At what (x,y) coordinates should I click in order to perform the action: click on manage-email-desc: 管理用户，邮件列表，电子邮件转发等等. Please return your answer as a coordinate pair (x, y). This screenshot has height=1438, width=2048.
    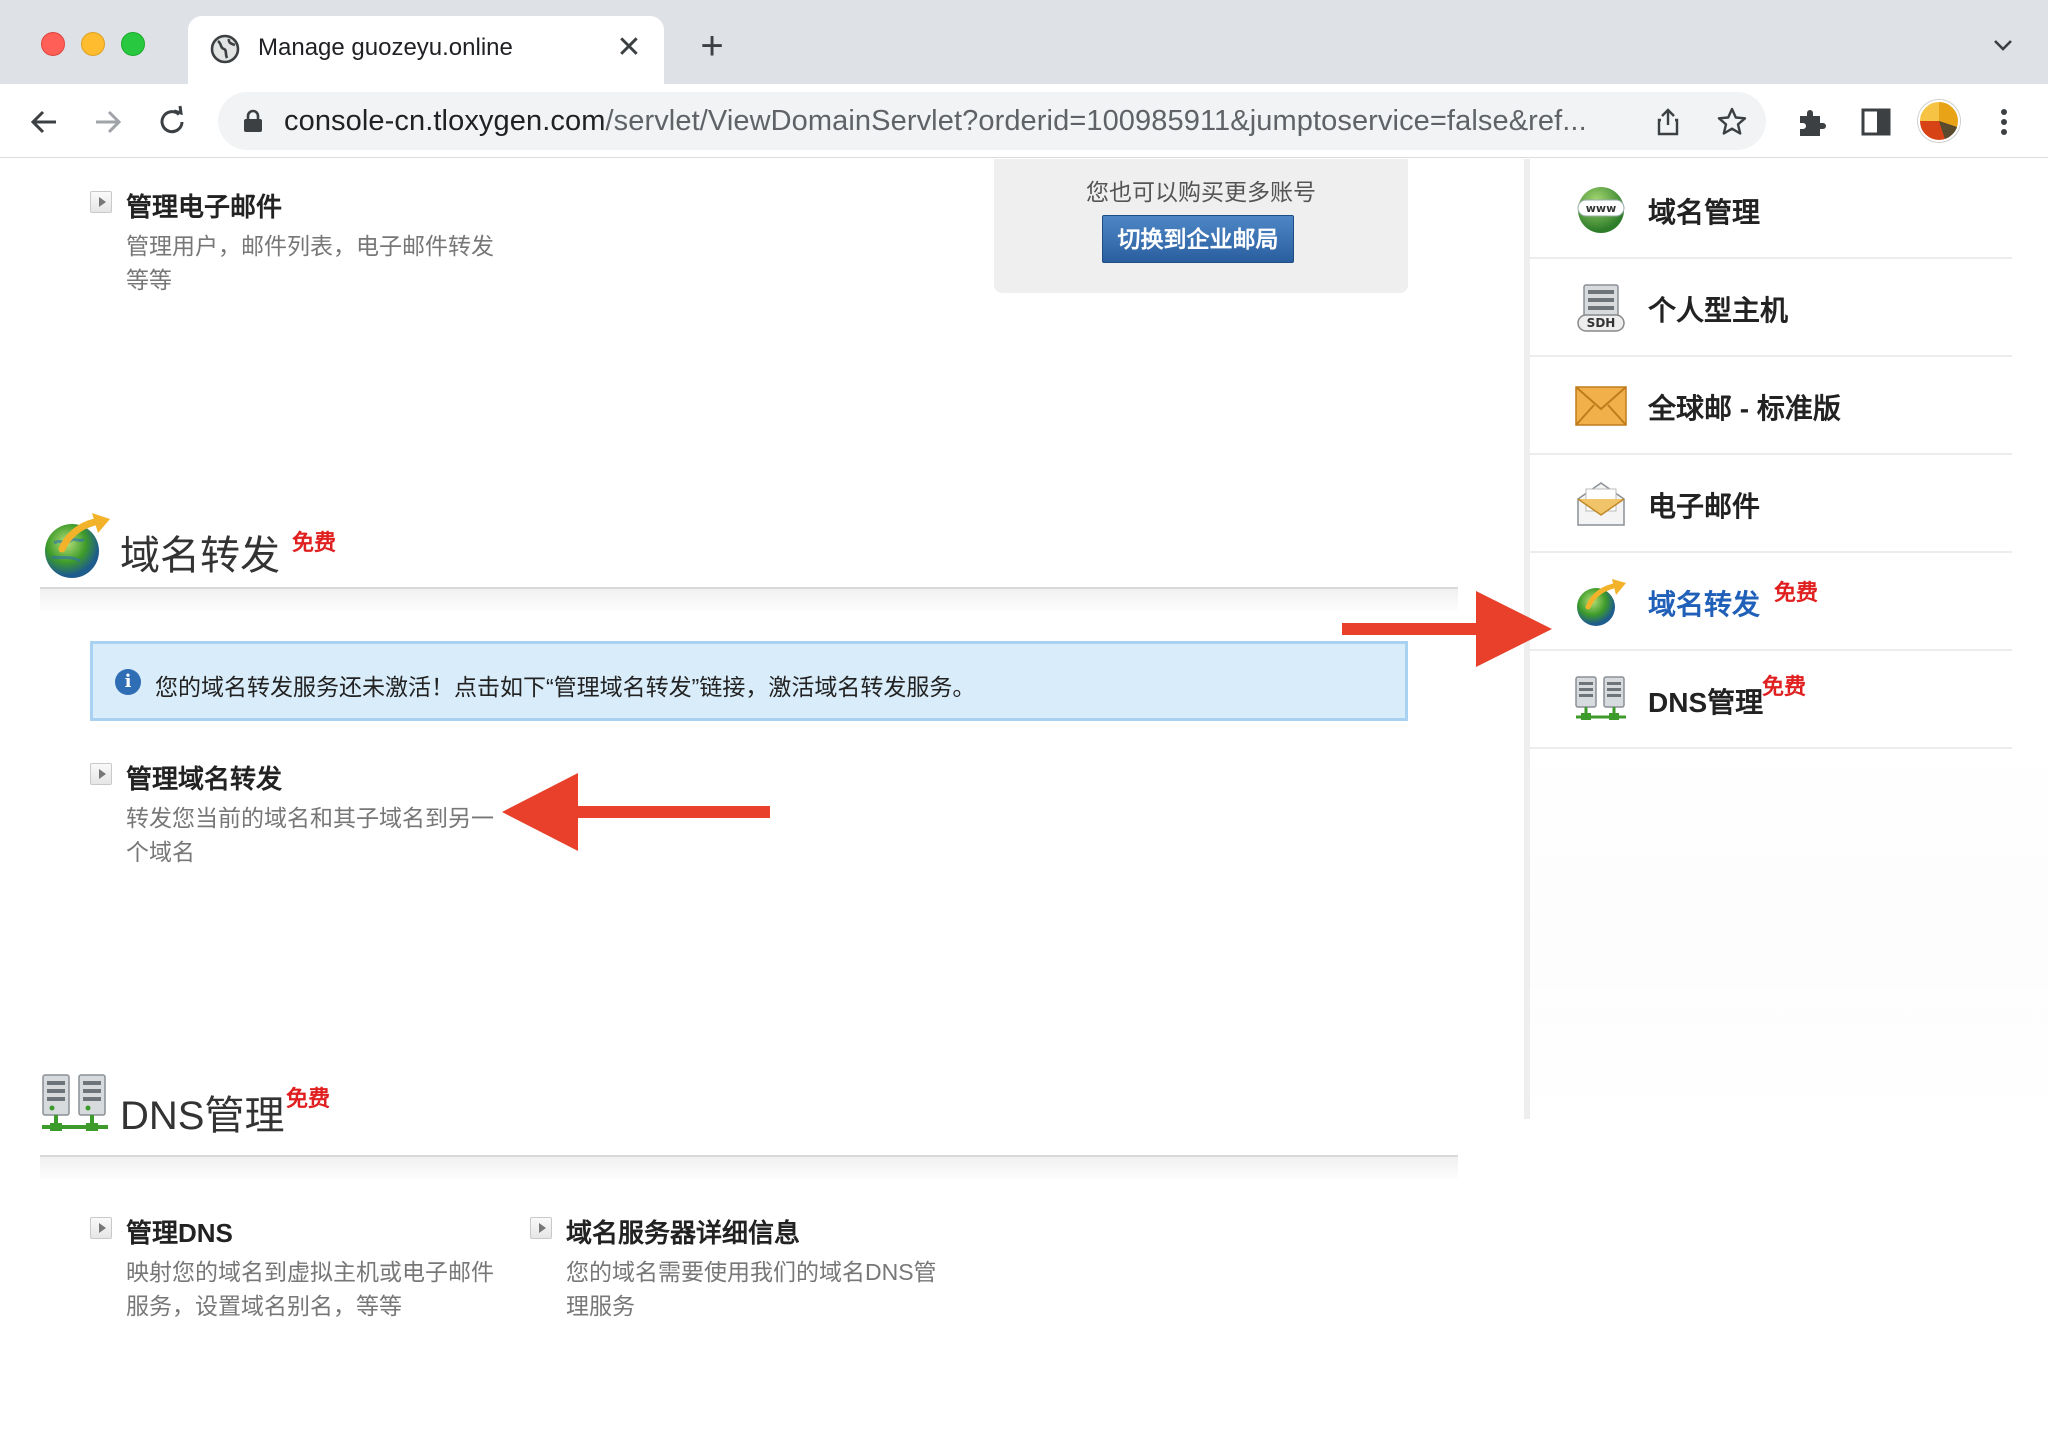
    Looking at the image, I should click on (310, 263).